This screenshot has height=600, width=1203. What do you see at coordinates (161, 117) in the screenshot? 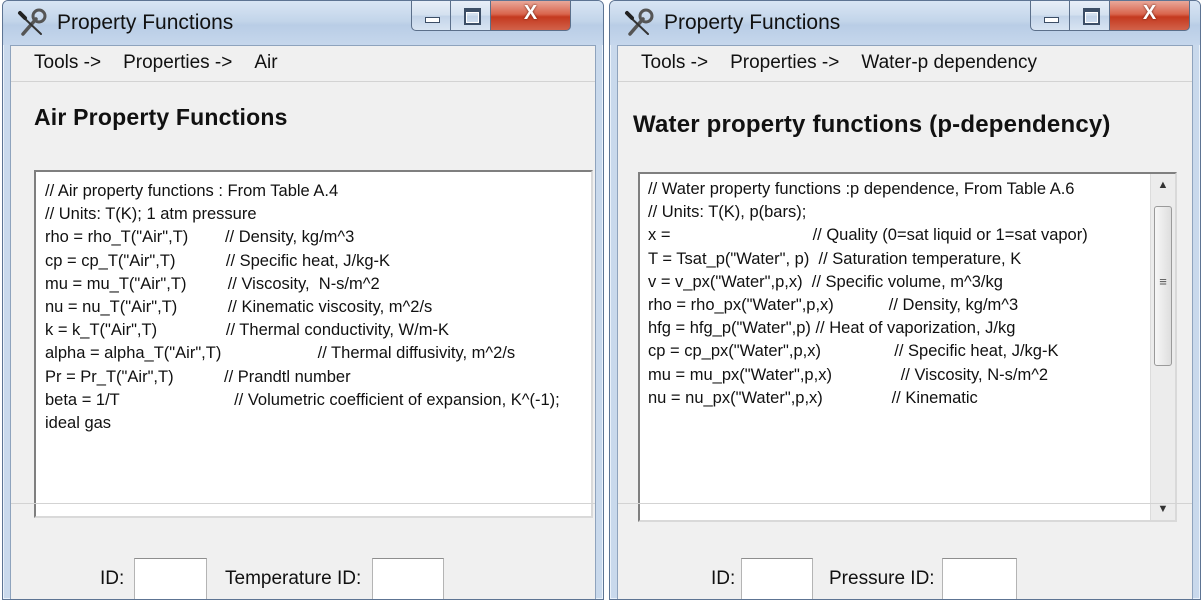
I see `page-title: Air Property Functions` at bounding box center [161, 117].